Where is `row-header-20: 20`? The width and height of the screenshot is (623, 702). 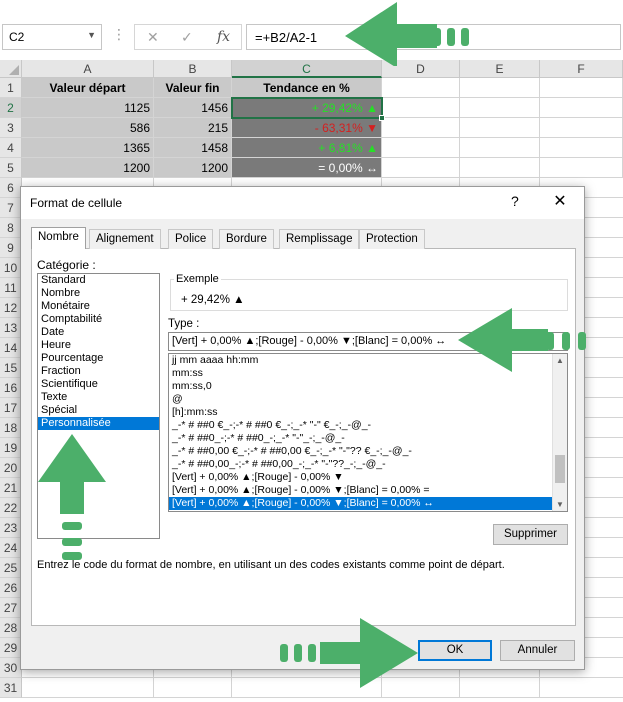 row-header-20: 20 is located at coordinates (11, 468).